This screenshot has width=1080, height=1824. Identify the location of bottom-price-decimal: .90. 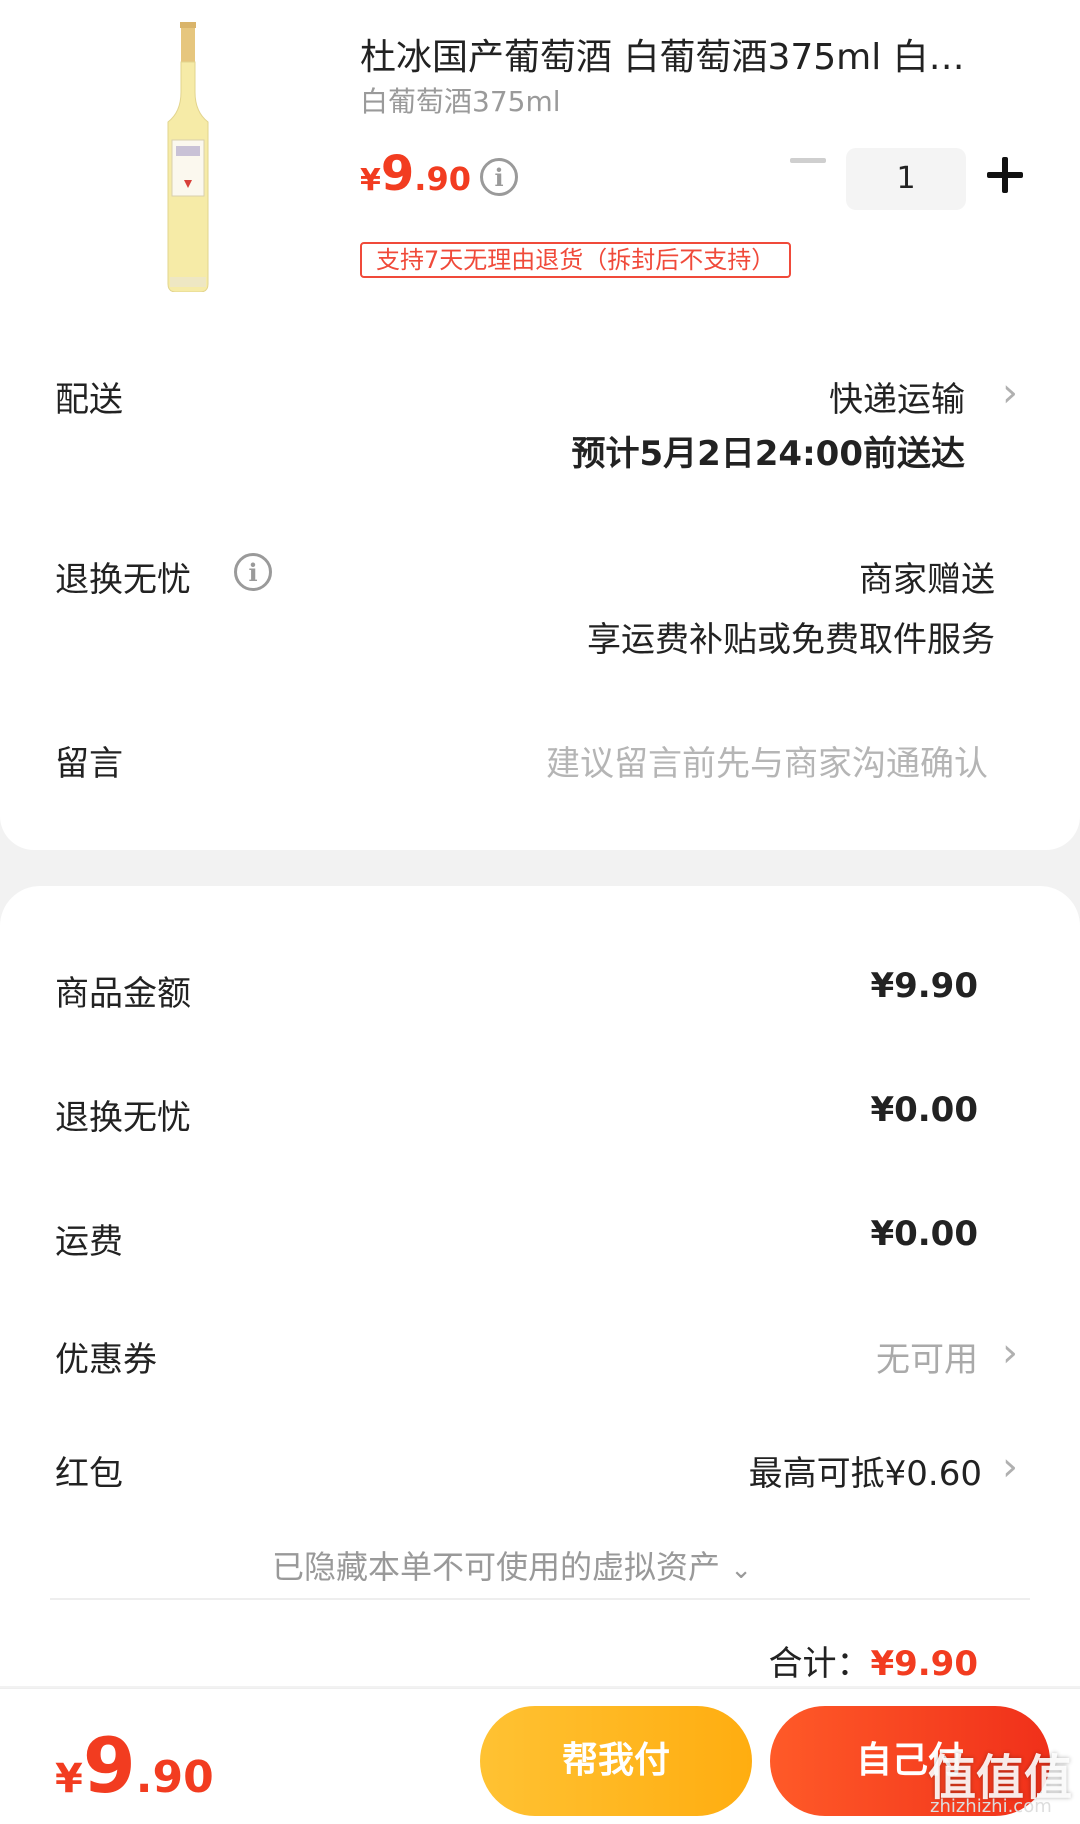
(174, 1777).